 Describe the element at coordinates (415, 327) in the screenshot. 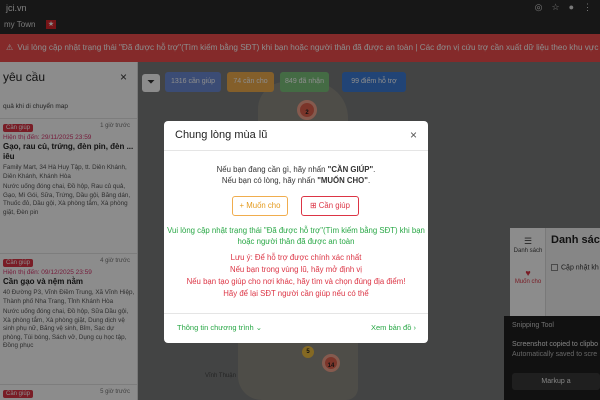

I see `chevron-right-icon: ›` at that location.